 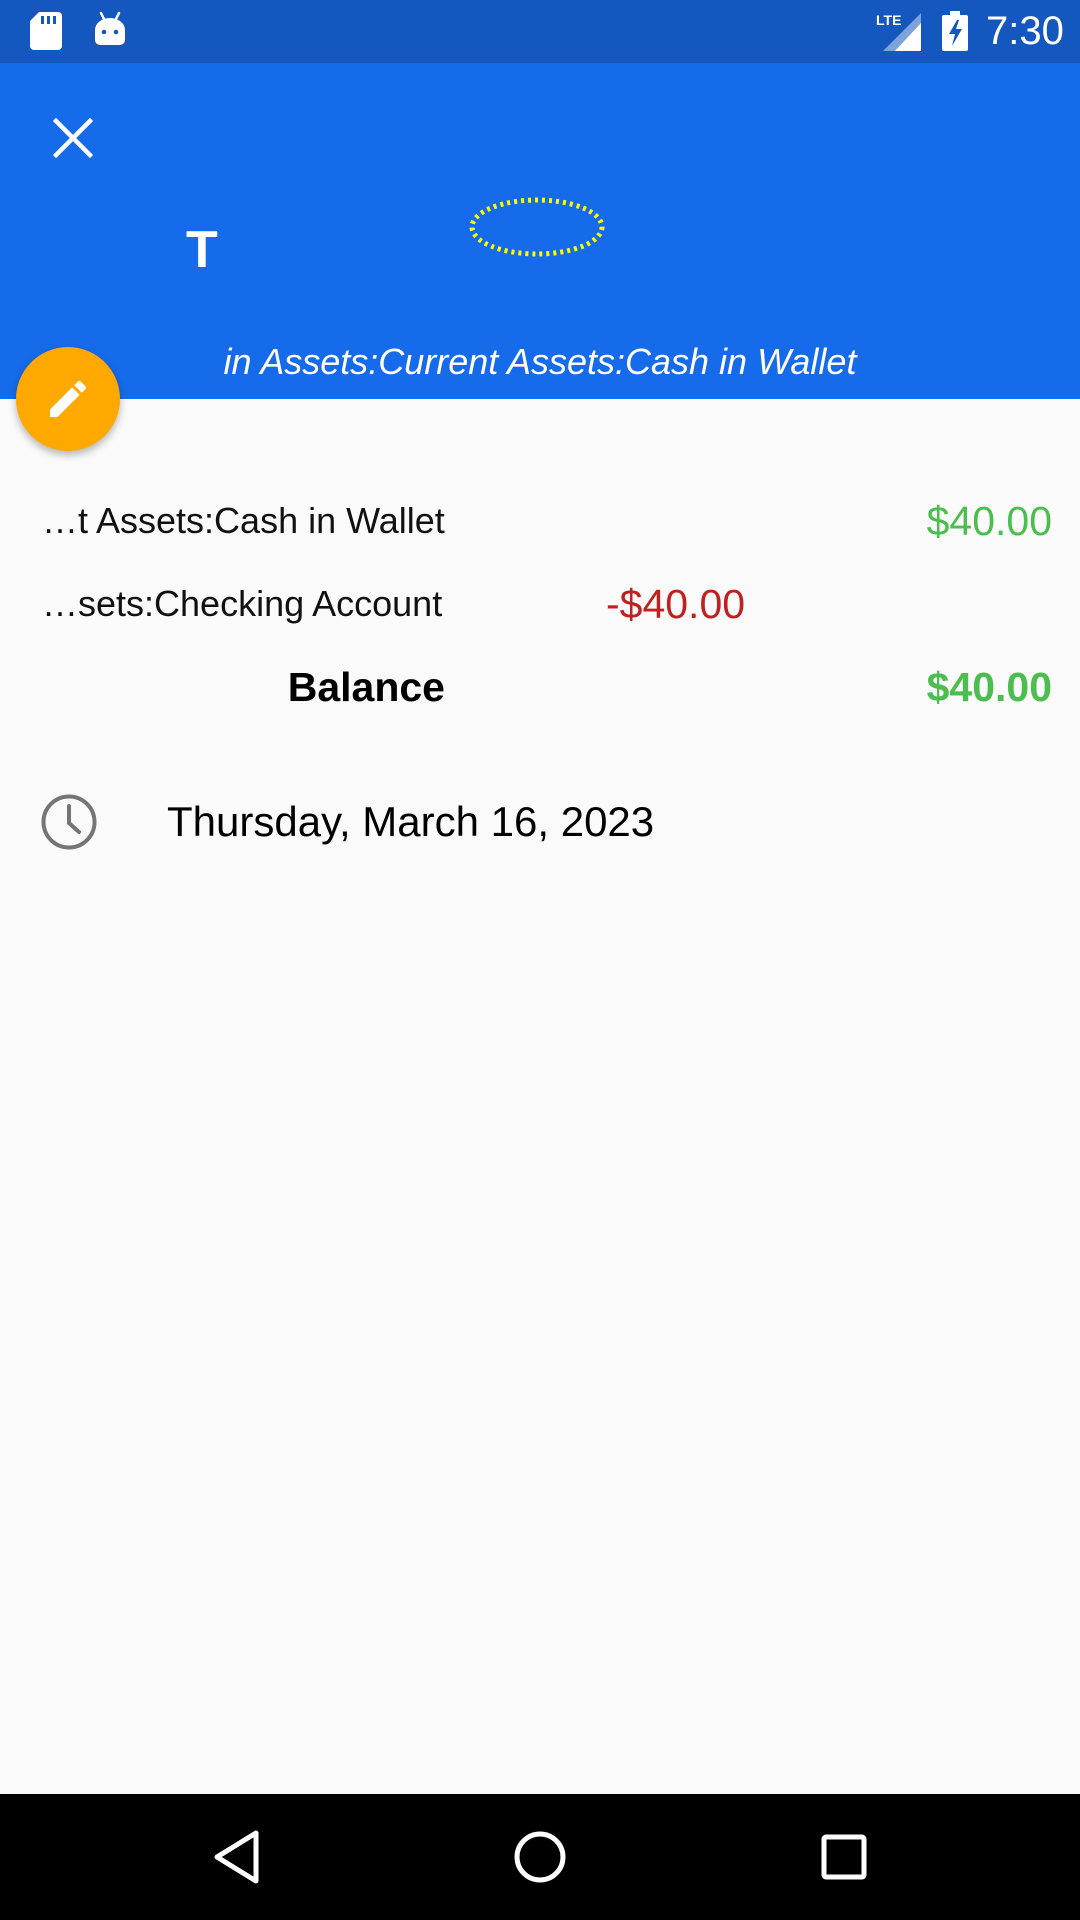 What do you see at coordinates (540, 687) in the screenshot?
I see `balance-row: Balance $40.00` at bounding box center [540, 687].